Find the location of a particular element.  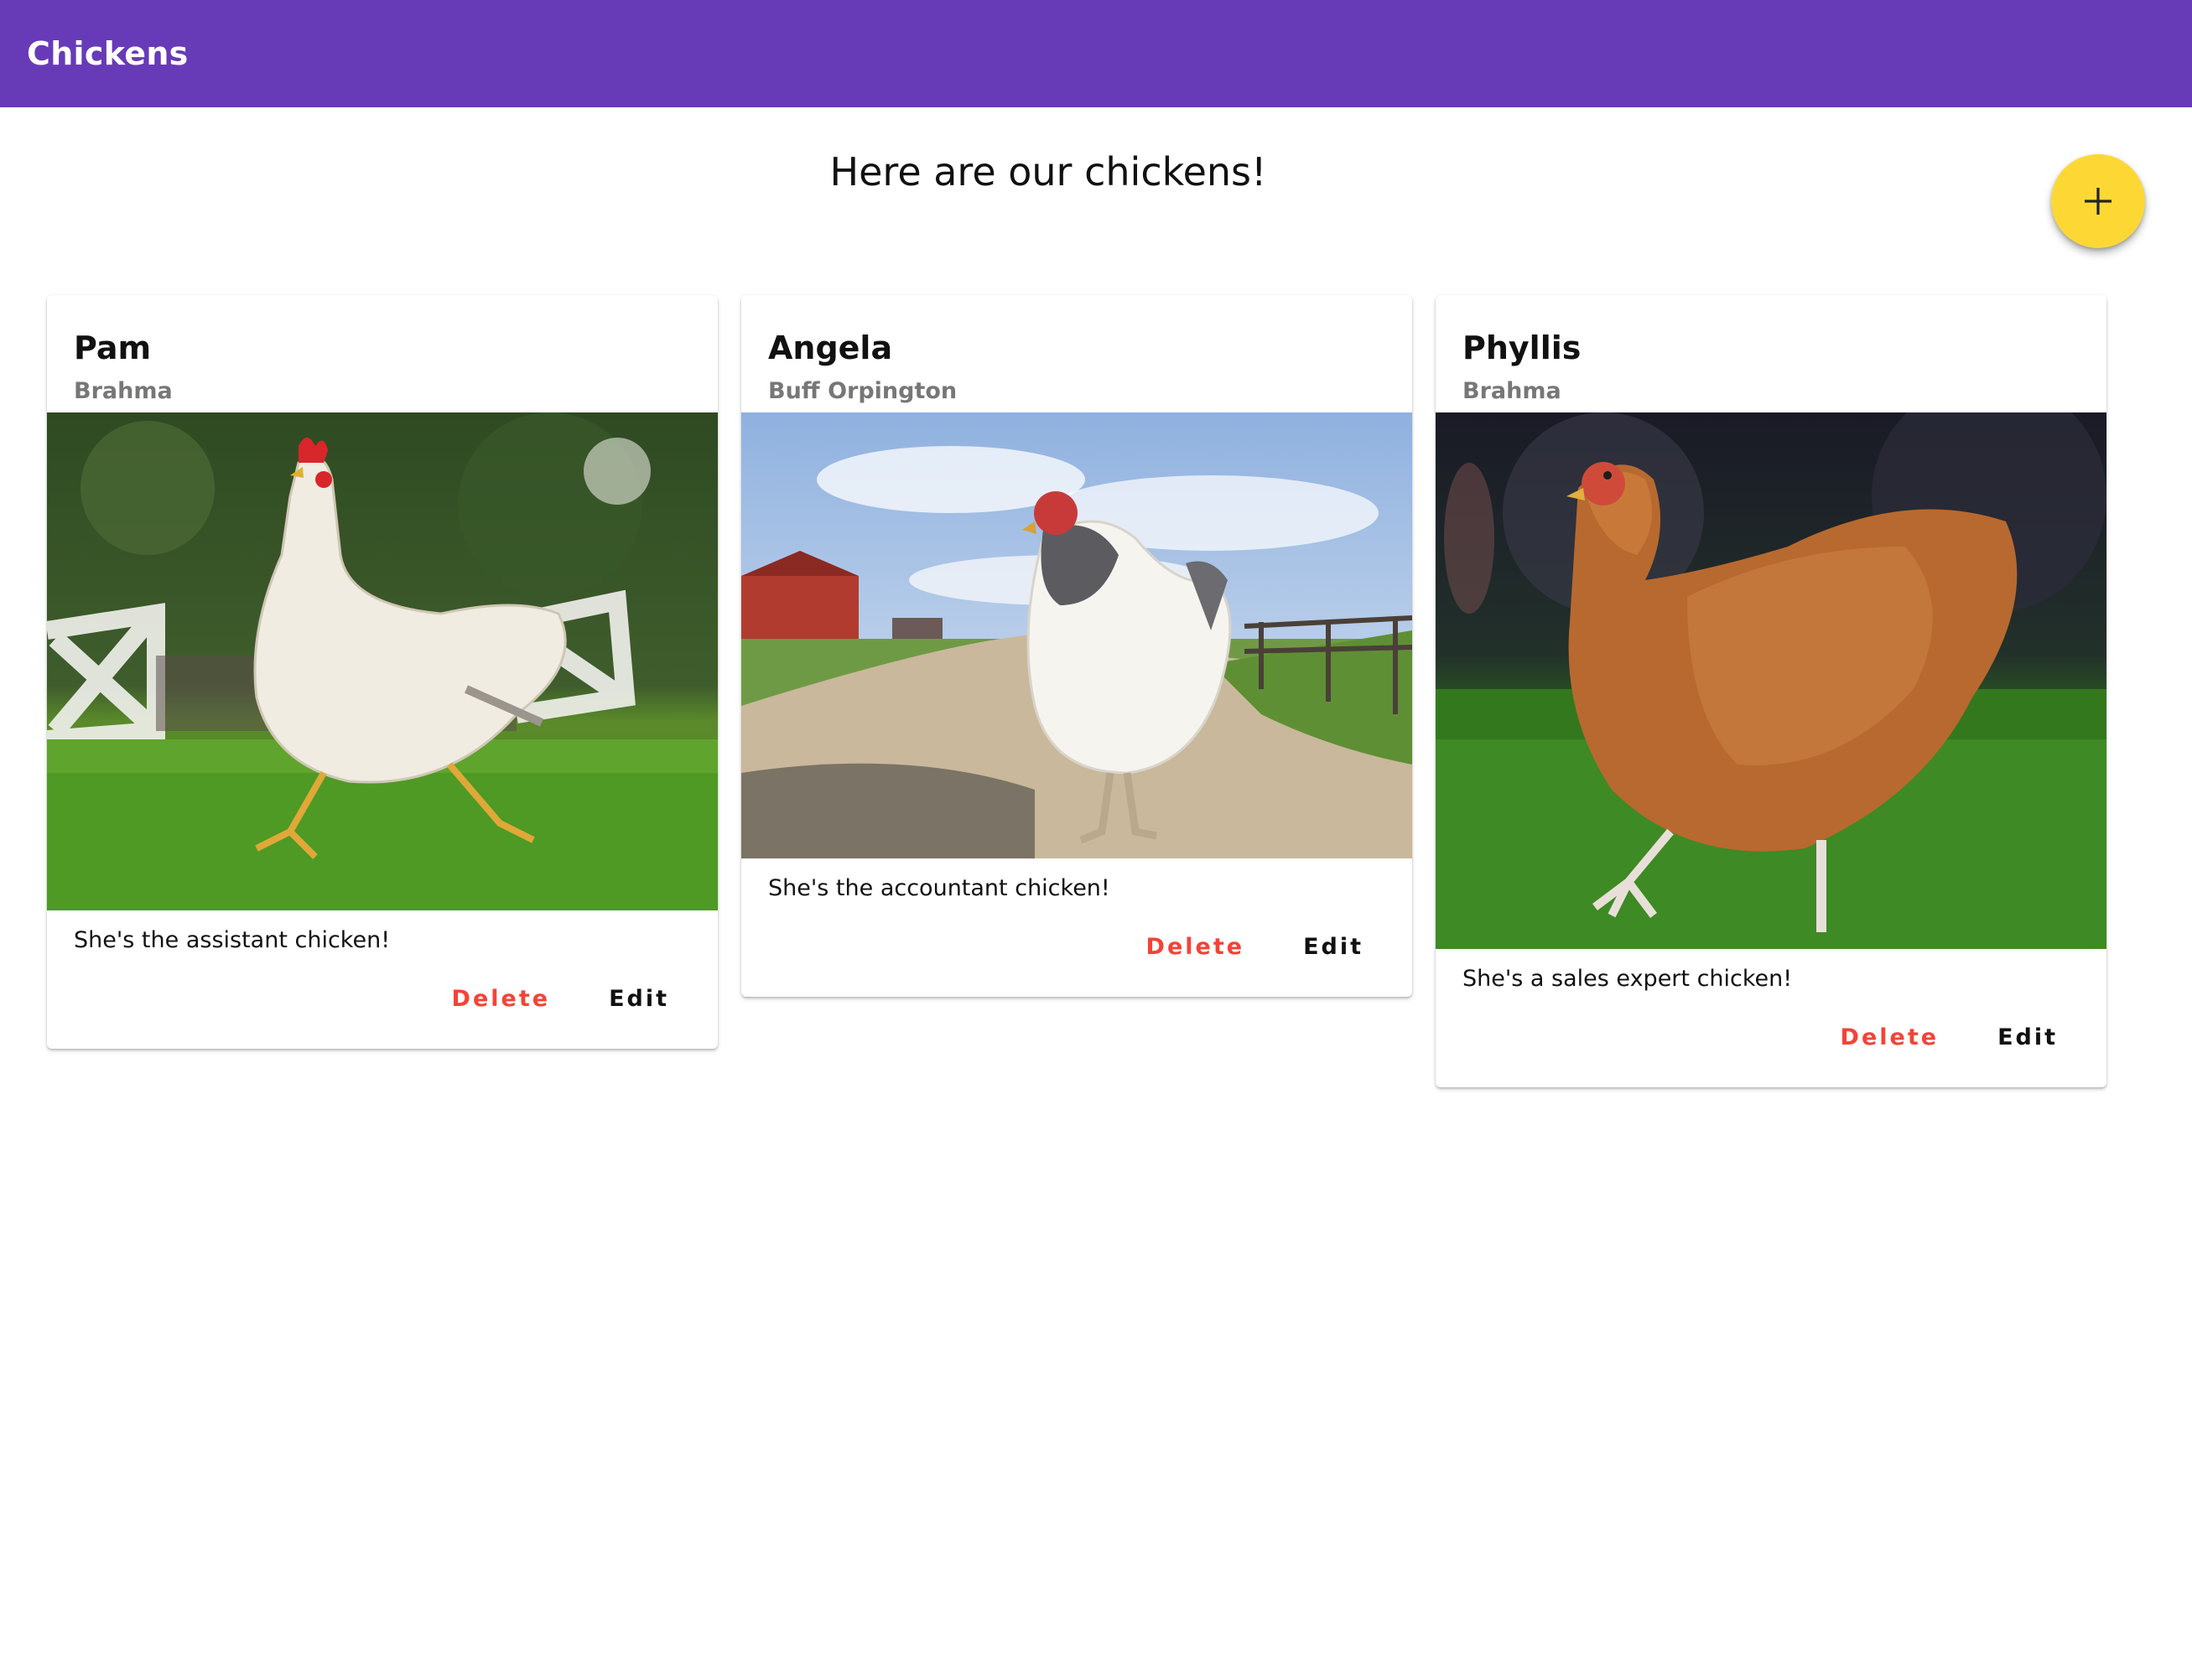

app-title: Chickens is located at coordinates (108, 53).